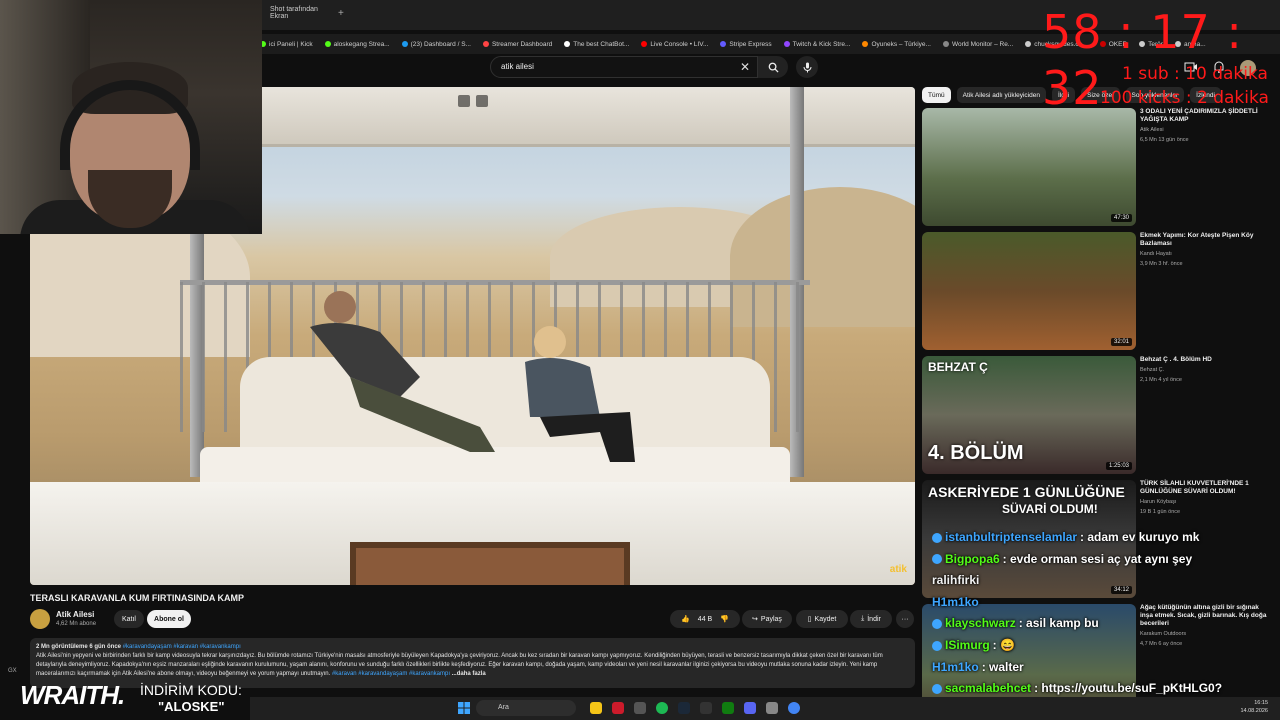  What do you see at coordinates (1152, 370) in the screenshot?
I see `recommended-channel: Behzat Ç.` at bounding box center [1152, 370].